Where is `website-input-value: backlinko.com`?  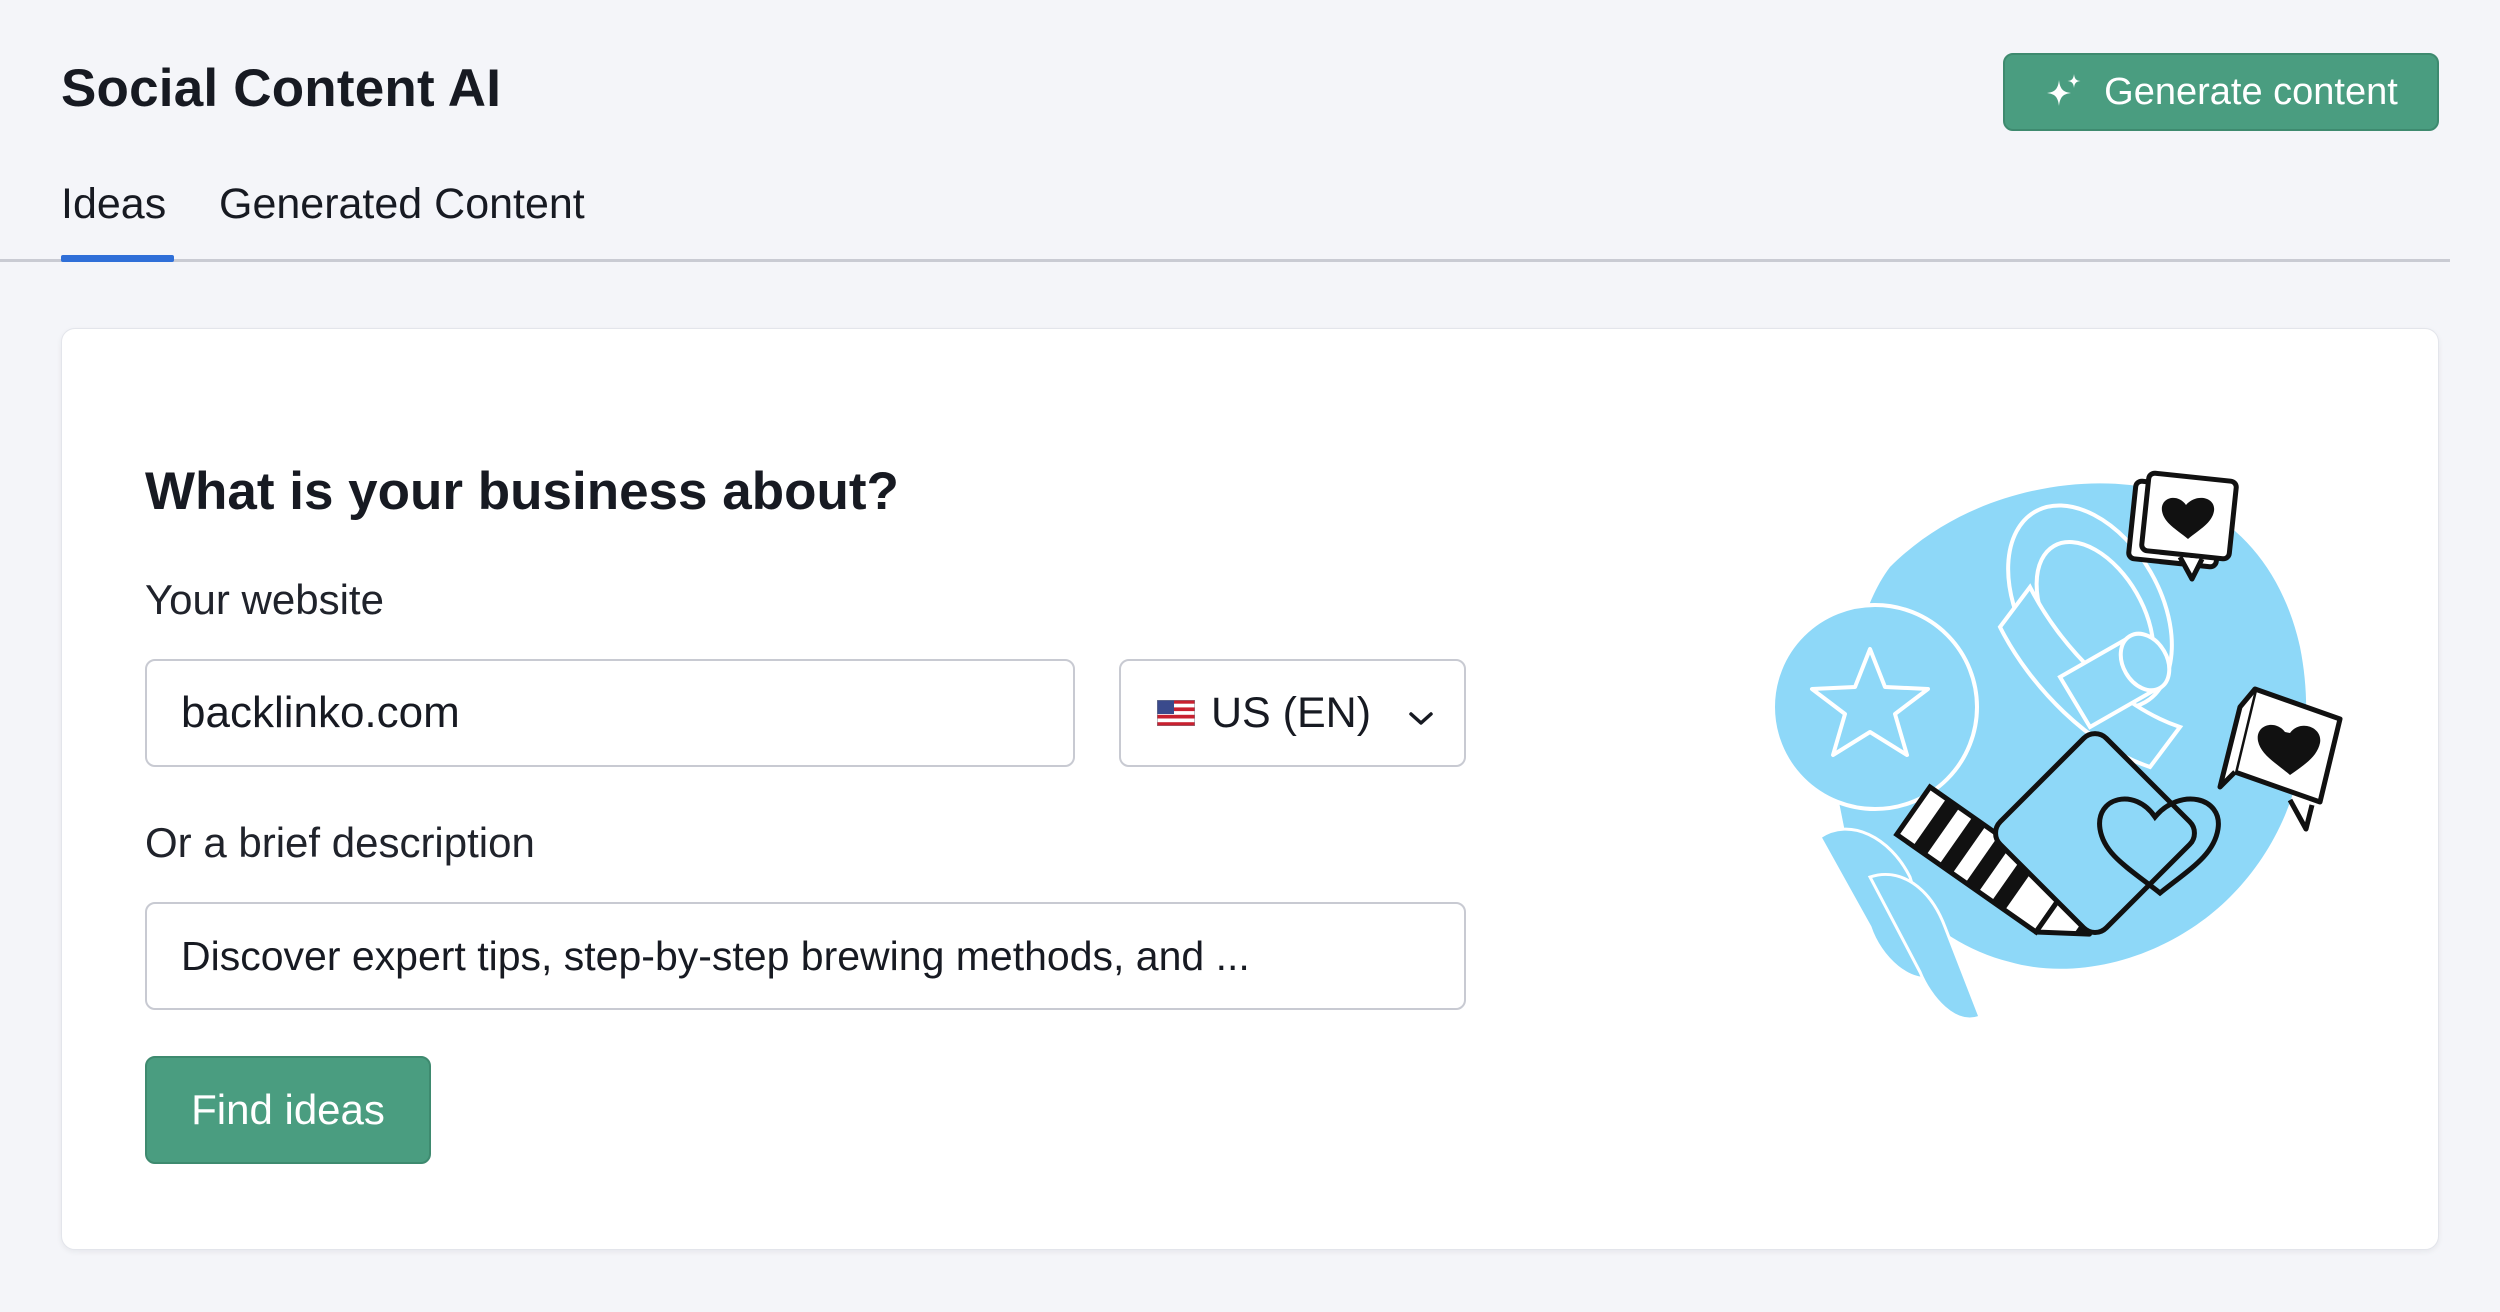
website-input-value: backlinko.com is located at coordinates (320, 712).